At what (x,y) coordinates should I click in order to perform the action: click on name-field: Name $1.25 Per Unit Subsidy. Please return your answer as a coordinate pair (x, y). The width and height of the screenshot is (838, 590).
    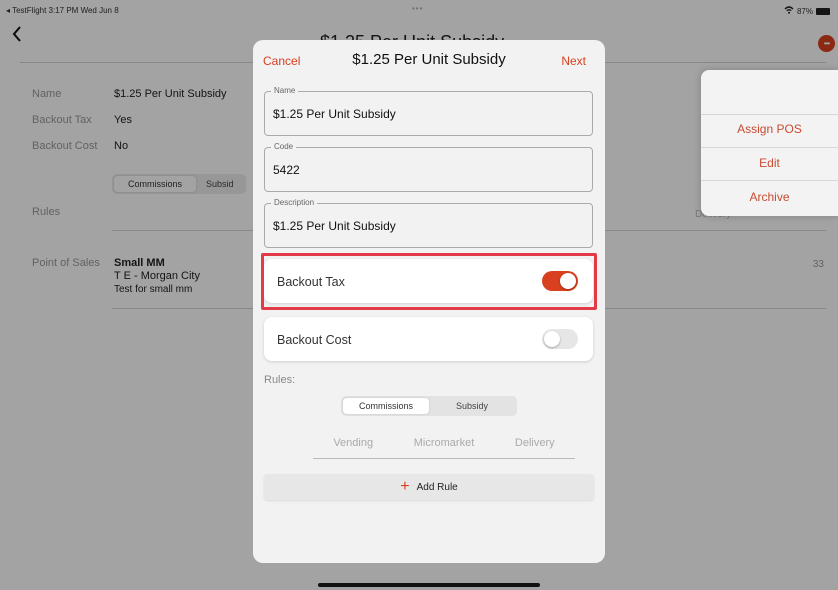
    Looking at the image, I should click on (428, 111).